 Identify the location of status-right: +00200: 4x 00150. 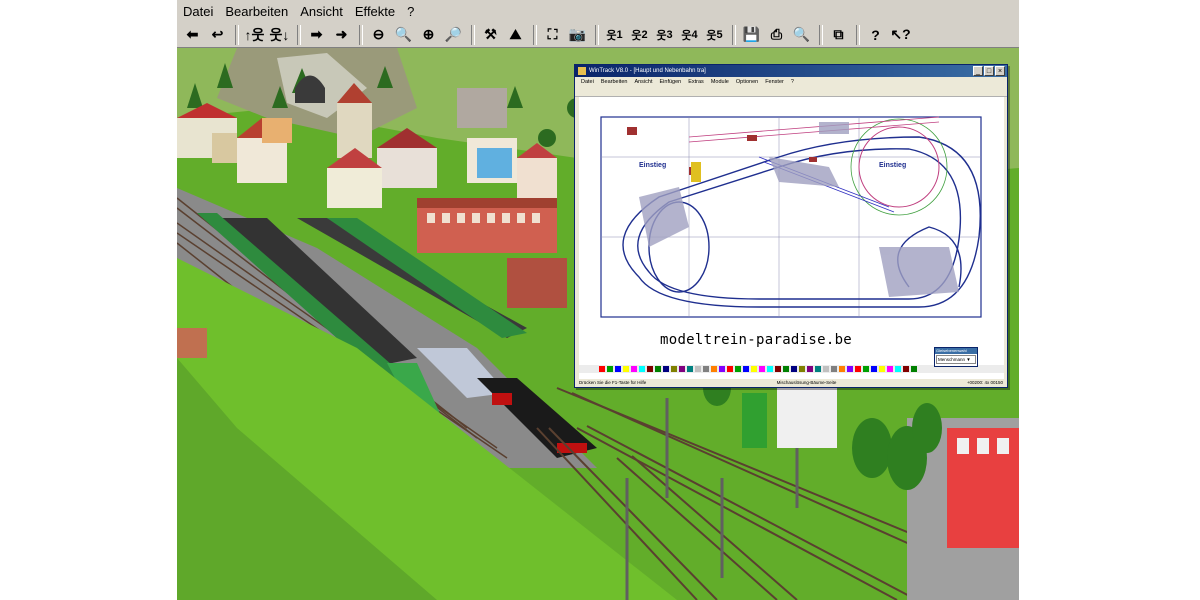
(984, 382).